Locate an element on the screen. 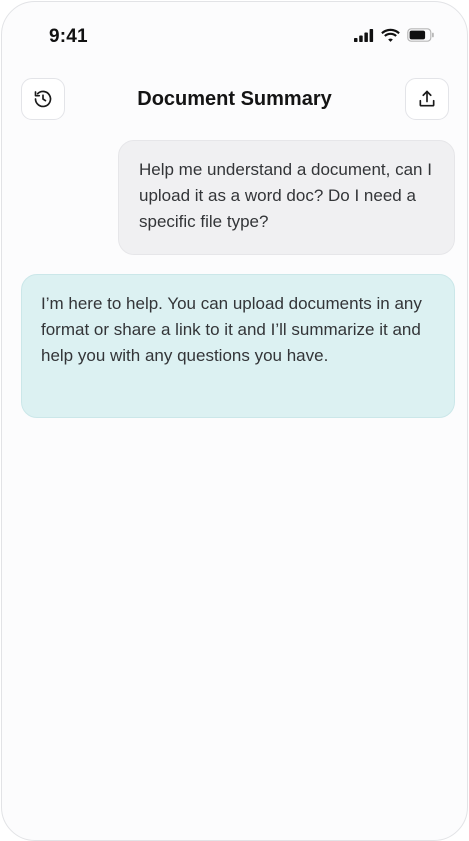 This screenshot has height=841, width=469. battery-icon is located at coordinates (420, 35).